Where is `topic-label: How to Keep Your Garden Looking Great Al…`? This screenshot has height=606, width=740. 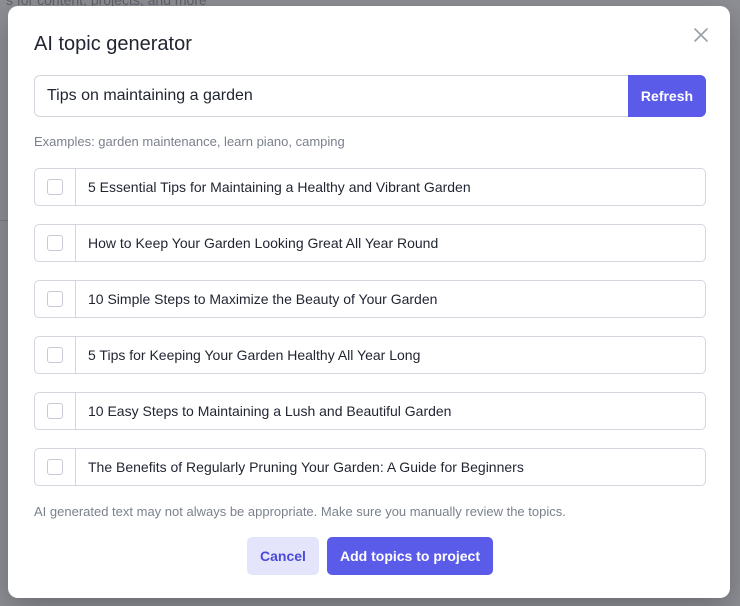 topic-label: How to Keep Your Garden Looking Great Al… is located at coordinates (263, 243).